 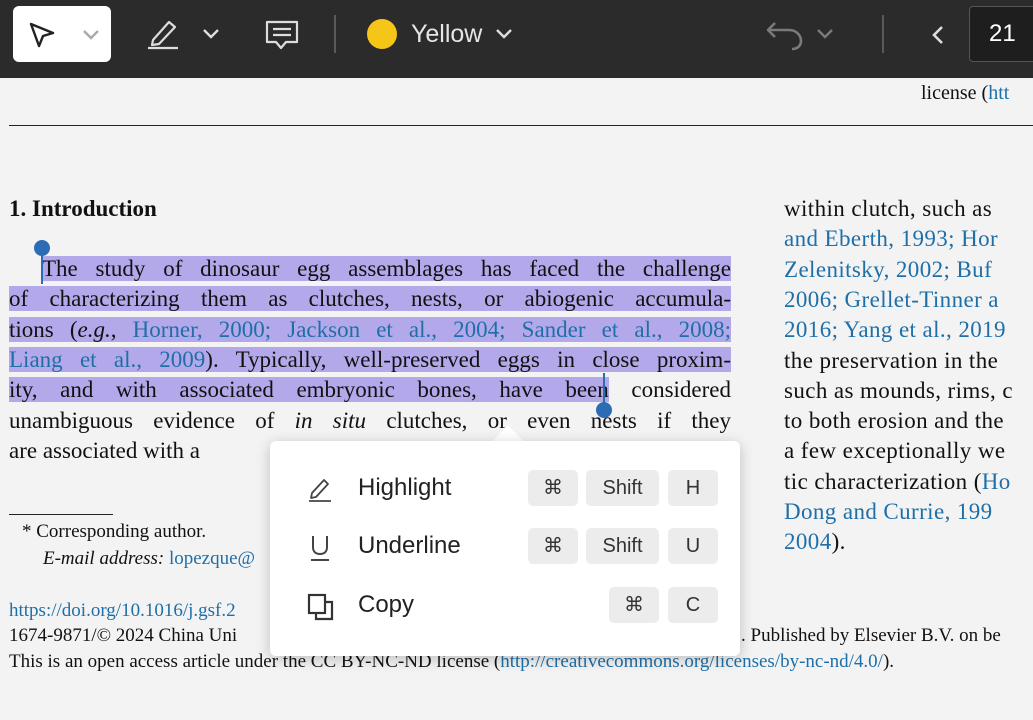 I want to click on text-segment: tions (, so click(x=43, y=329).